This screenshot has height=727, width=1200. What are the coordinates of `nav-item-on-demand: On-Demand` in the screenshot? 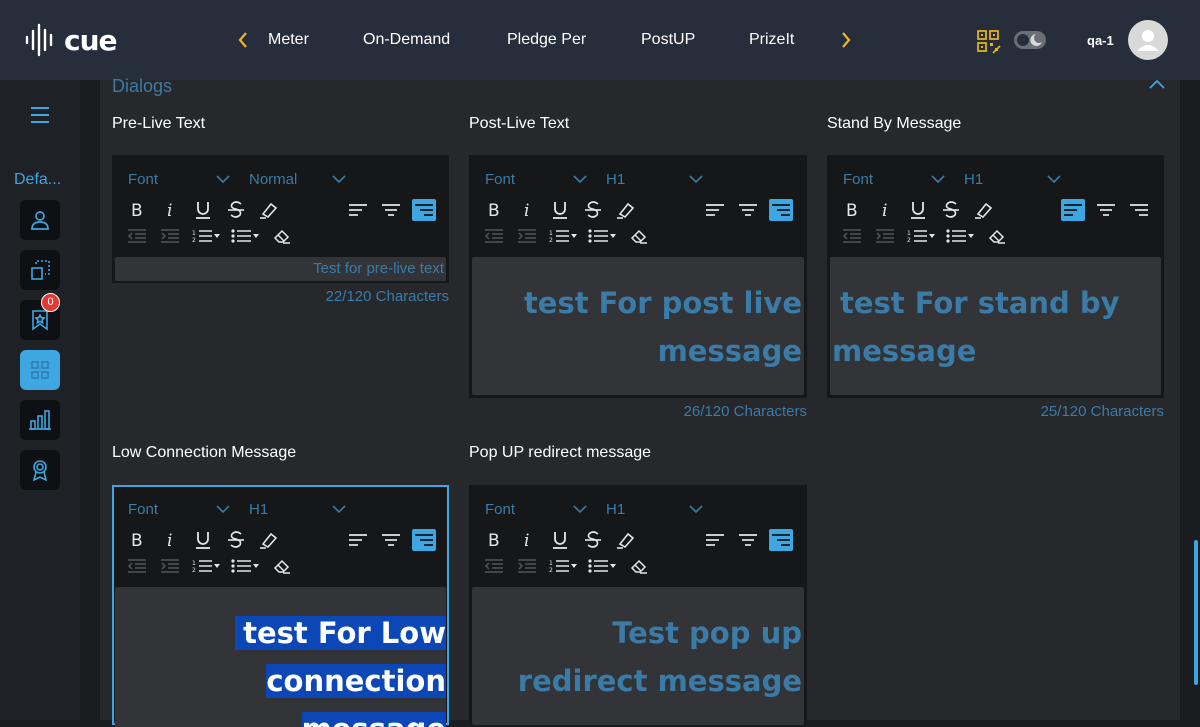 It's located at (406, 40).